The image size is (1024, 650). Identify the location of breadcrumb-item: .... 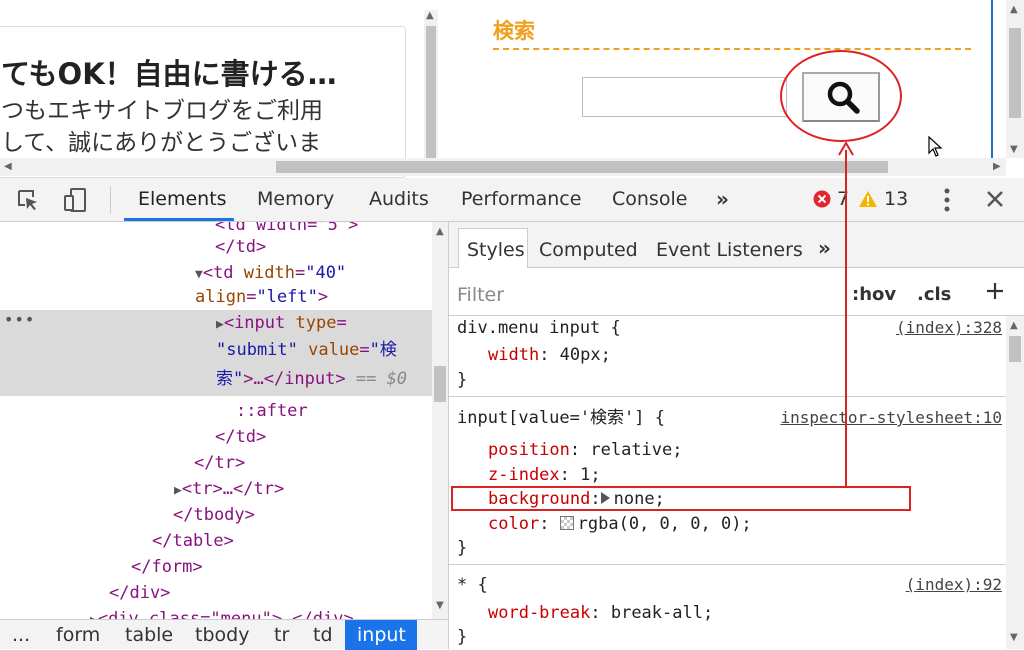
(21, 635).